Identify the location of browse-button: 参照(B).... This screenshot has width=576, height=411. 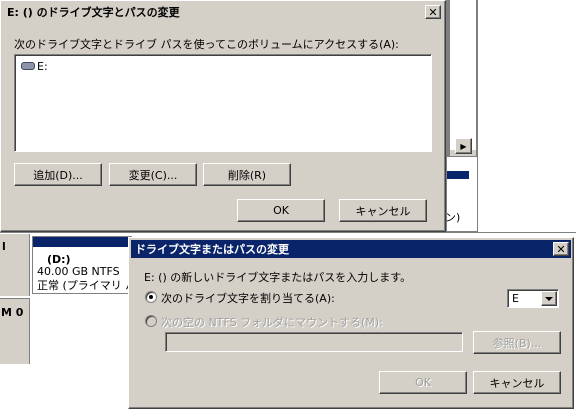
(517, 342).